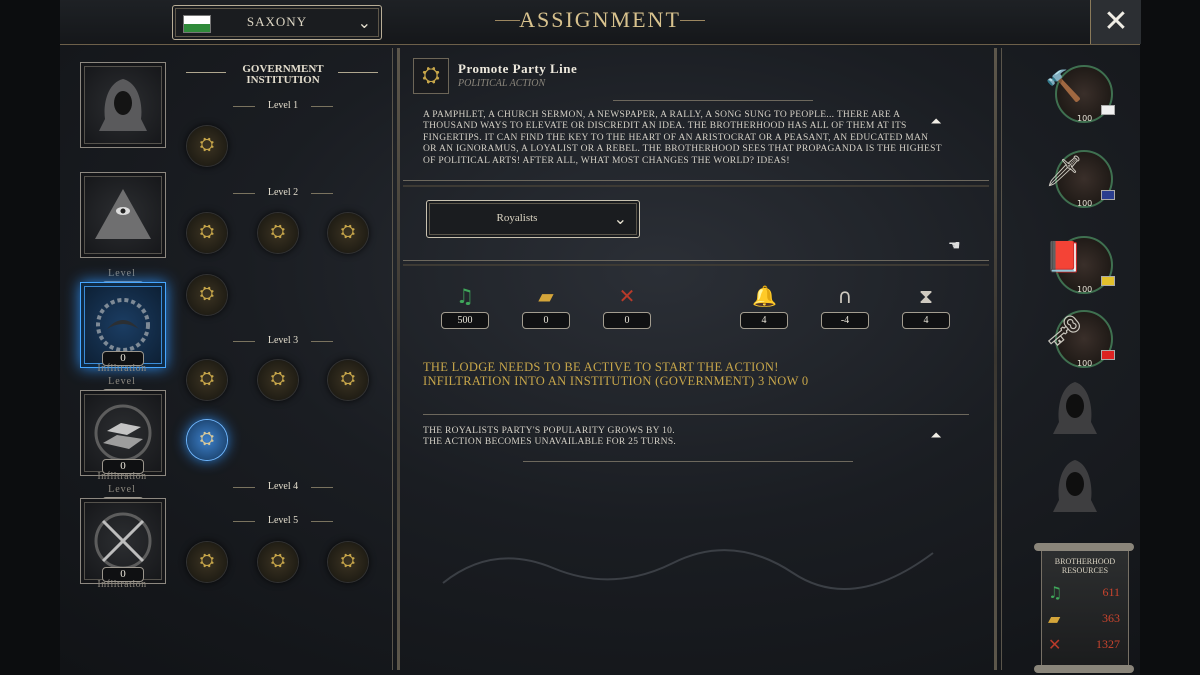 Image resolution: width=1200 pixels, height=675 pixels. I want to click on brotherhood-title: Brotherhood resources, so click(1085, 566).